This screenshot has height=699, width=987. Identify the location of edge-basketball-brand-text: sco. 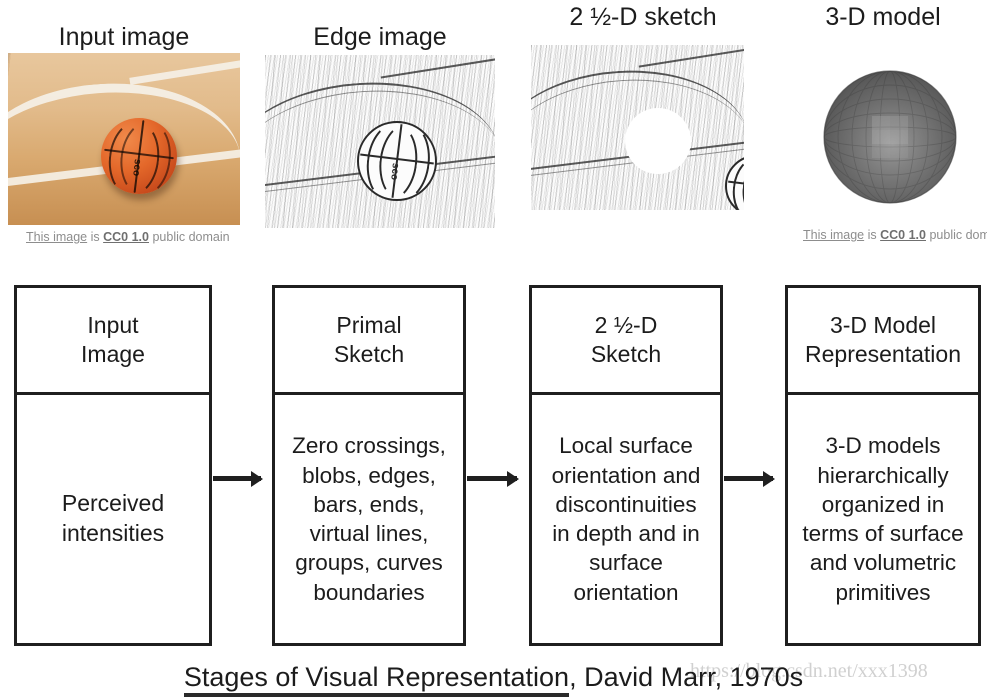
(394, 171).